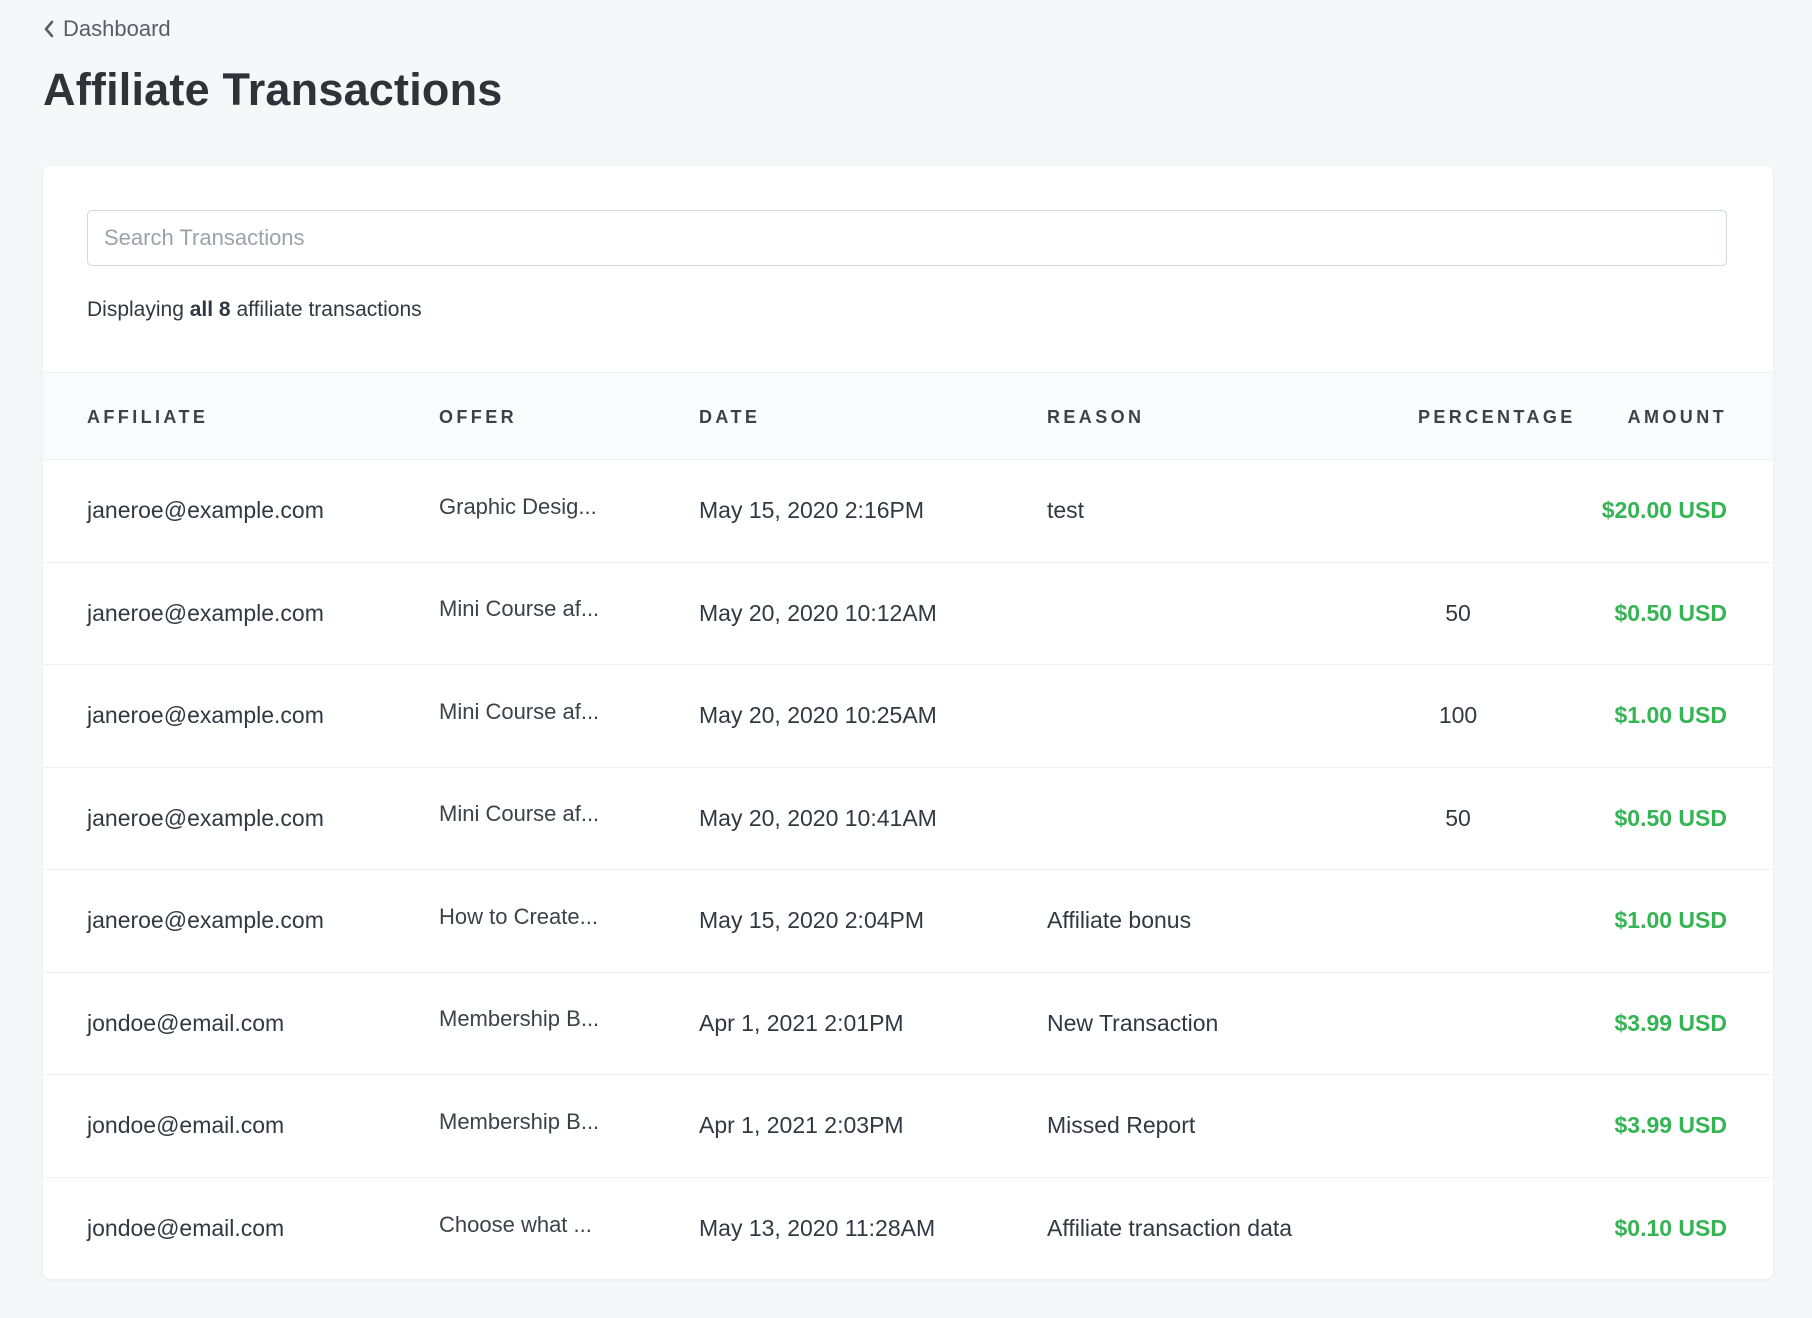 This screenshot has width=1812, height=1318. Describe the element at coordinates (329, 309) in the screenshot. I see `summary-suffix: affiliate transactions` at that location.